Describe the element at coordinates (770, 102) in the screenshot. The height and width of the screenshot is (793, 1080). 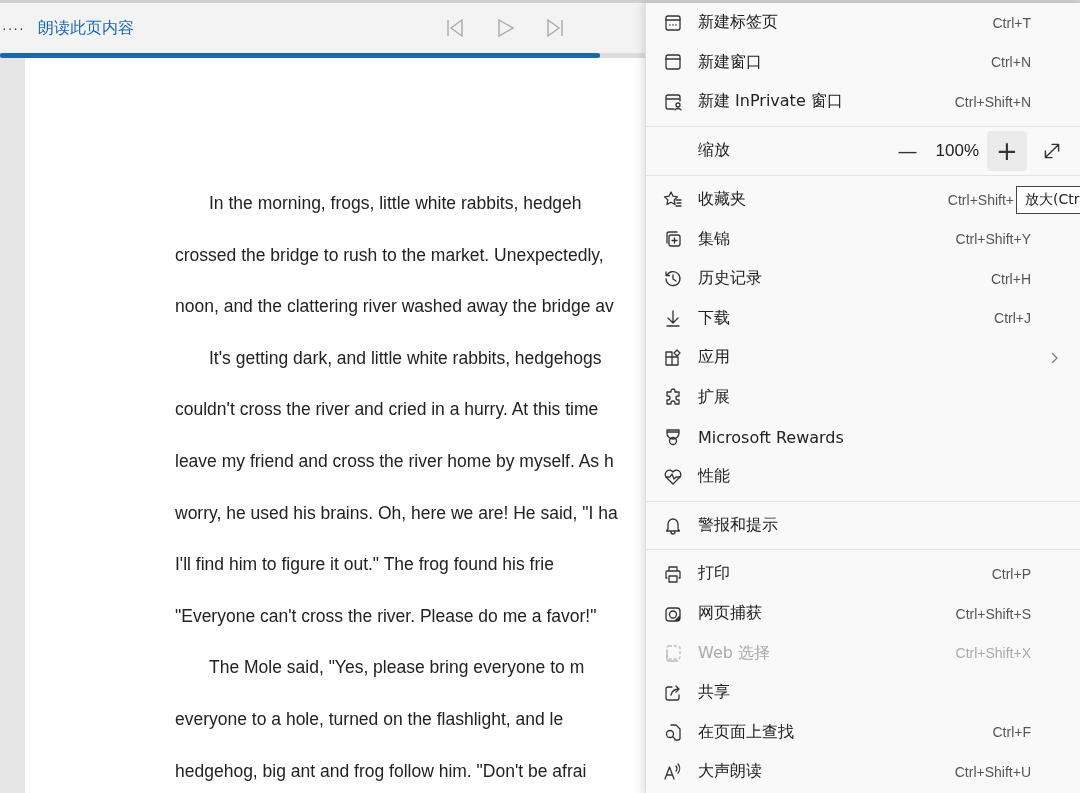
I see `menu-item-label: 新建 InPrivate 窗口` at that location.